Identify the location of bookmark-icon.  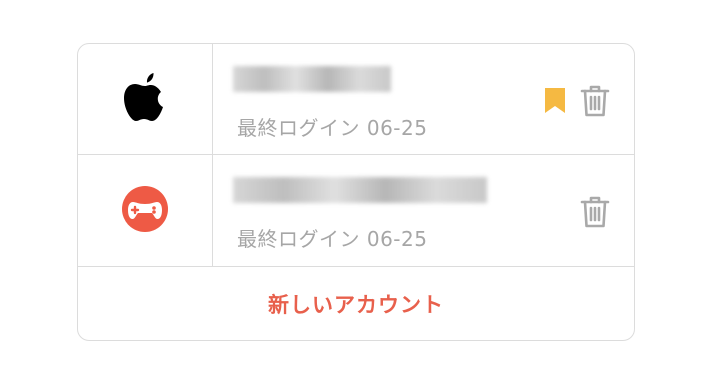
(555, 103).